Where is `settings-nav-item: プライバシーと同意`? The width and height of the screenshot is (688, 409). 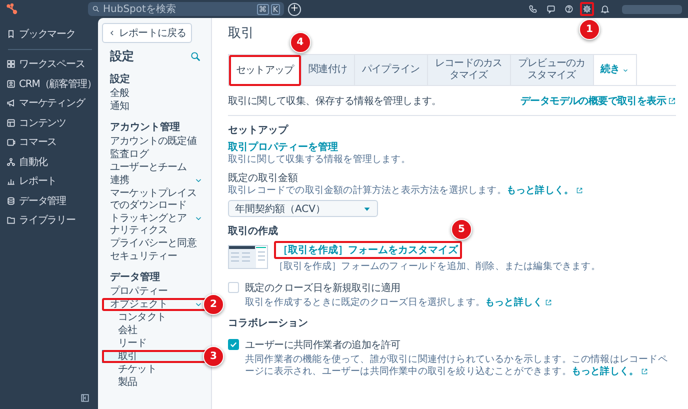 settings-nav-item: プライバシーと同意 is located at coordinates (154, 243).